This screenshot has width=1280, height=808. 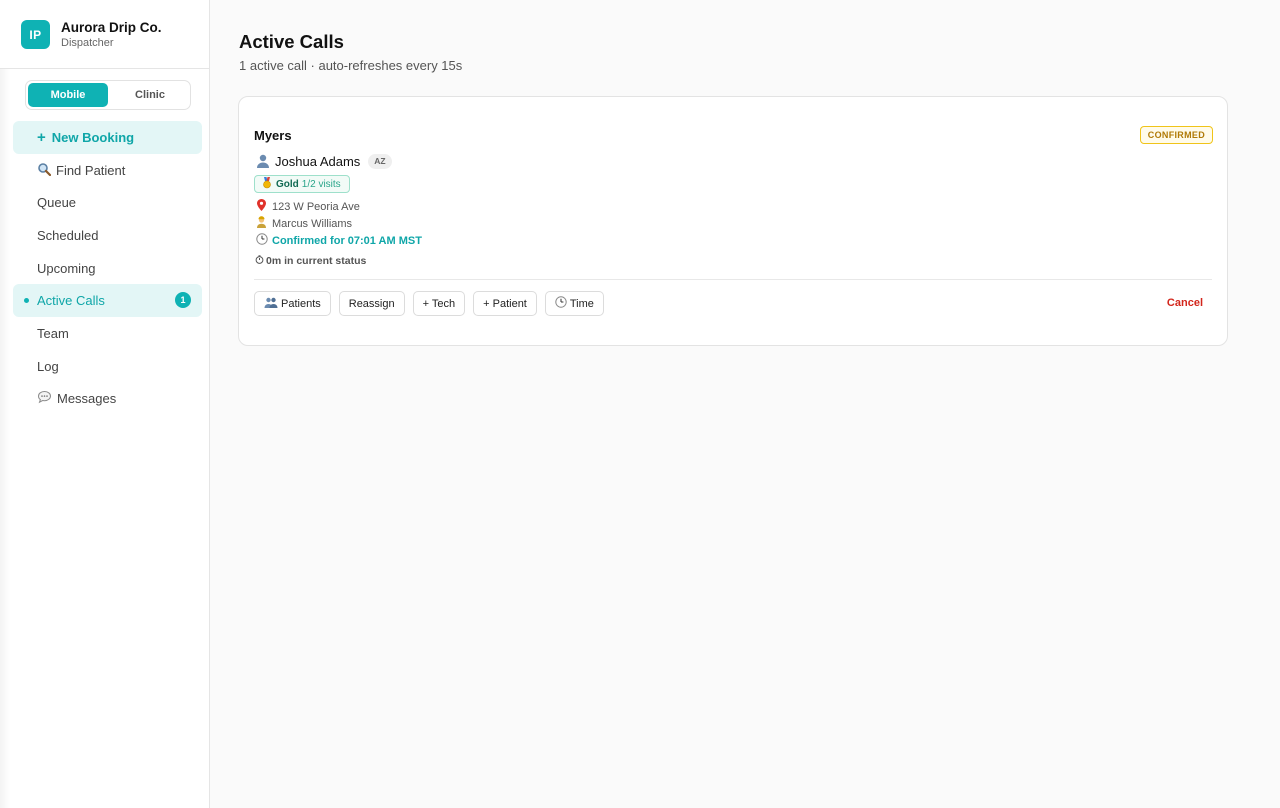 What do you see at coordinates (291, 41) in the screenshot?
I see `page-title: Active Calls` at bounding box center [291, 41].